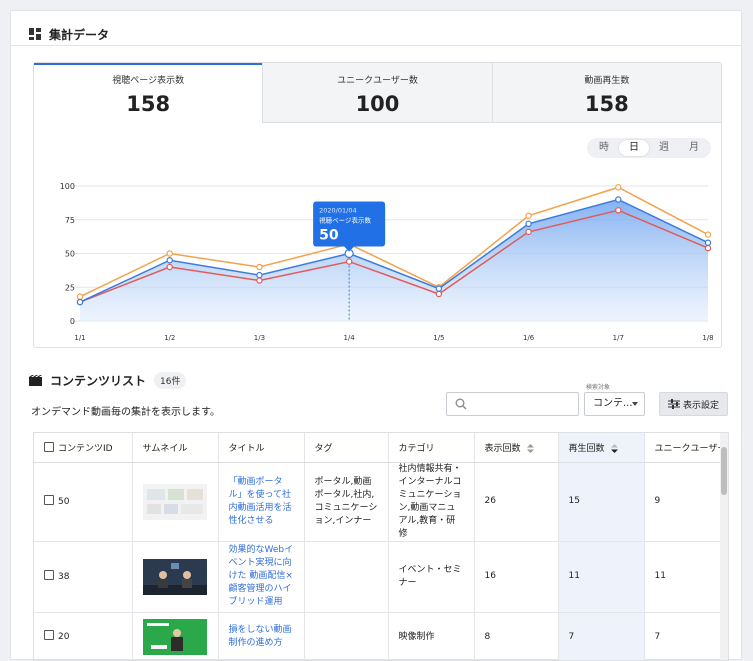  What do you see at coordinates (261, 502) in the screenshot?
I see `cell-title: 「動画ポータル」を使って社内動画活用を活性化させる` at bounding box center [261, 502].